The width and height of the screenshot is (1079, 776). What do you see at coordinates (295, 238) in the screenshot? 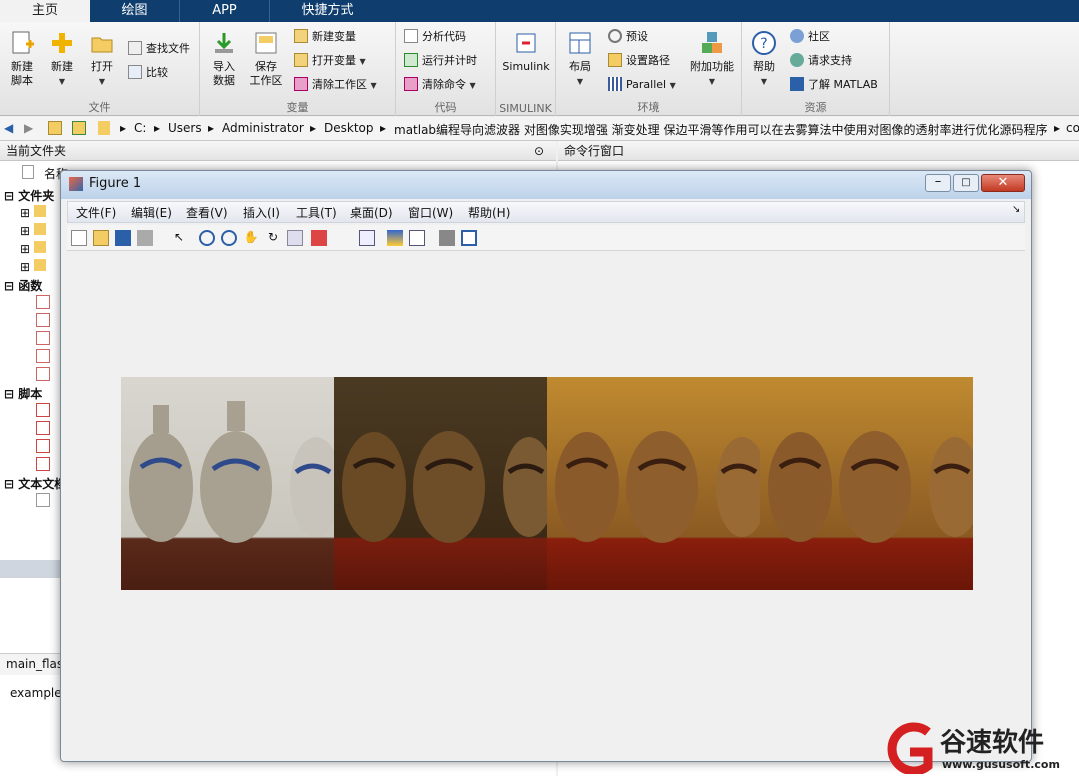
I see `data-cursor-icon` at bounding box center [295, 238].